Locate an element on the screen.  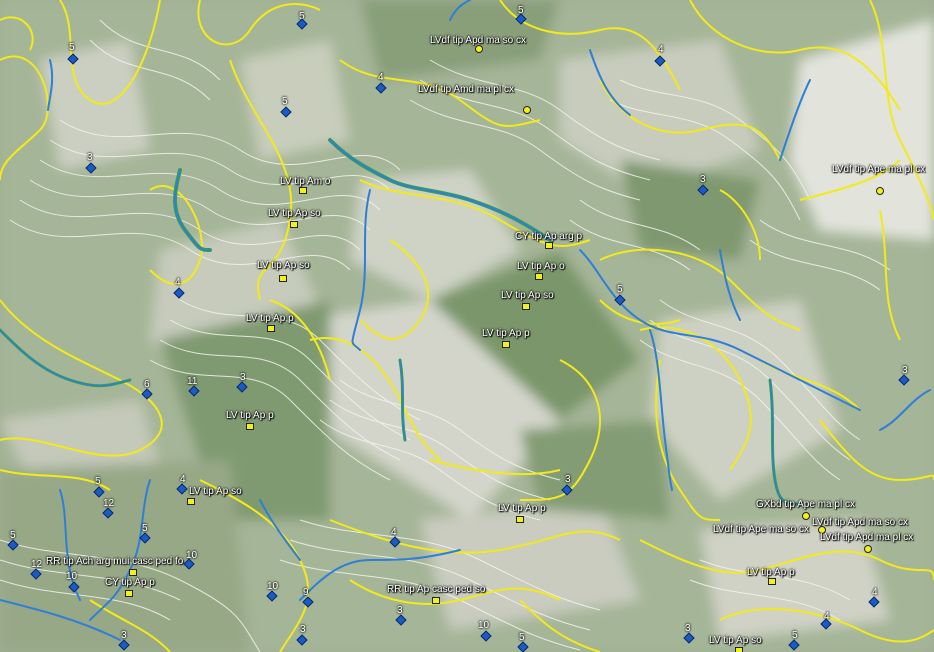
soil-label: CY tip Ap p is located at coordinates (130, 582).